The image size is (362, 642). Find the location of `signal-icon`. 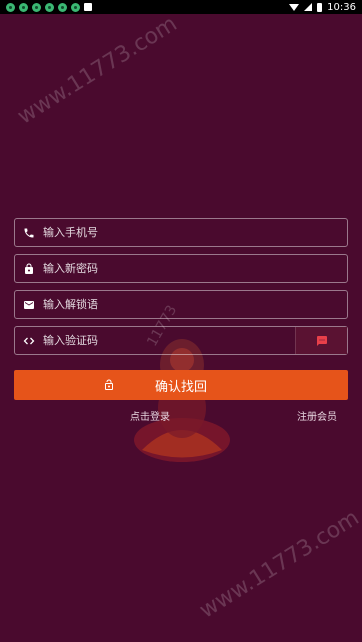

signal-icon is located at coordinates (308, 7).